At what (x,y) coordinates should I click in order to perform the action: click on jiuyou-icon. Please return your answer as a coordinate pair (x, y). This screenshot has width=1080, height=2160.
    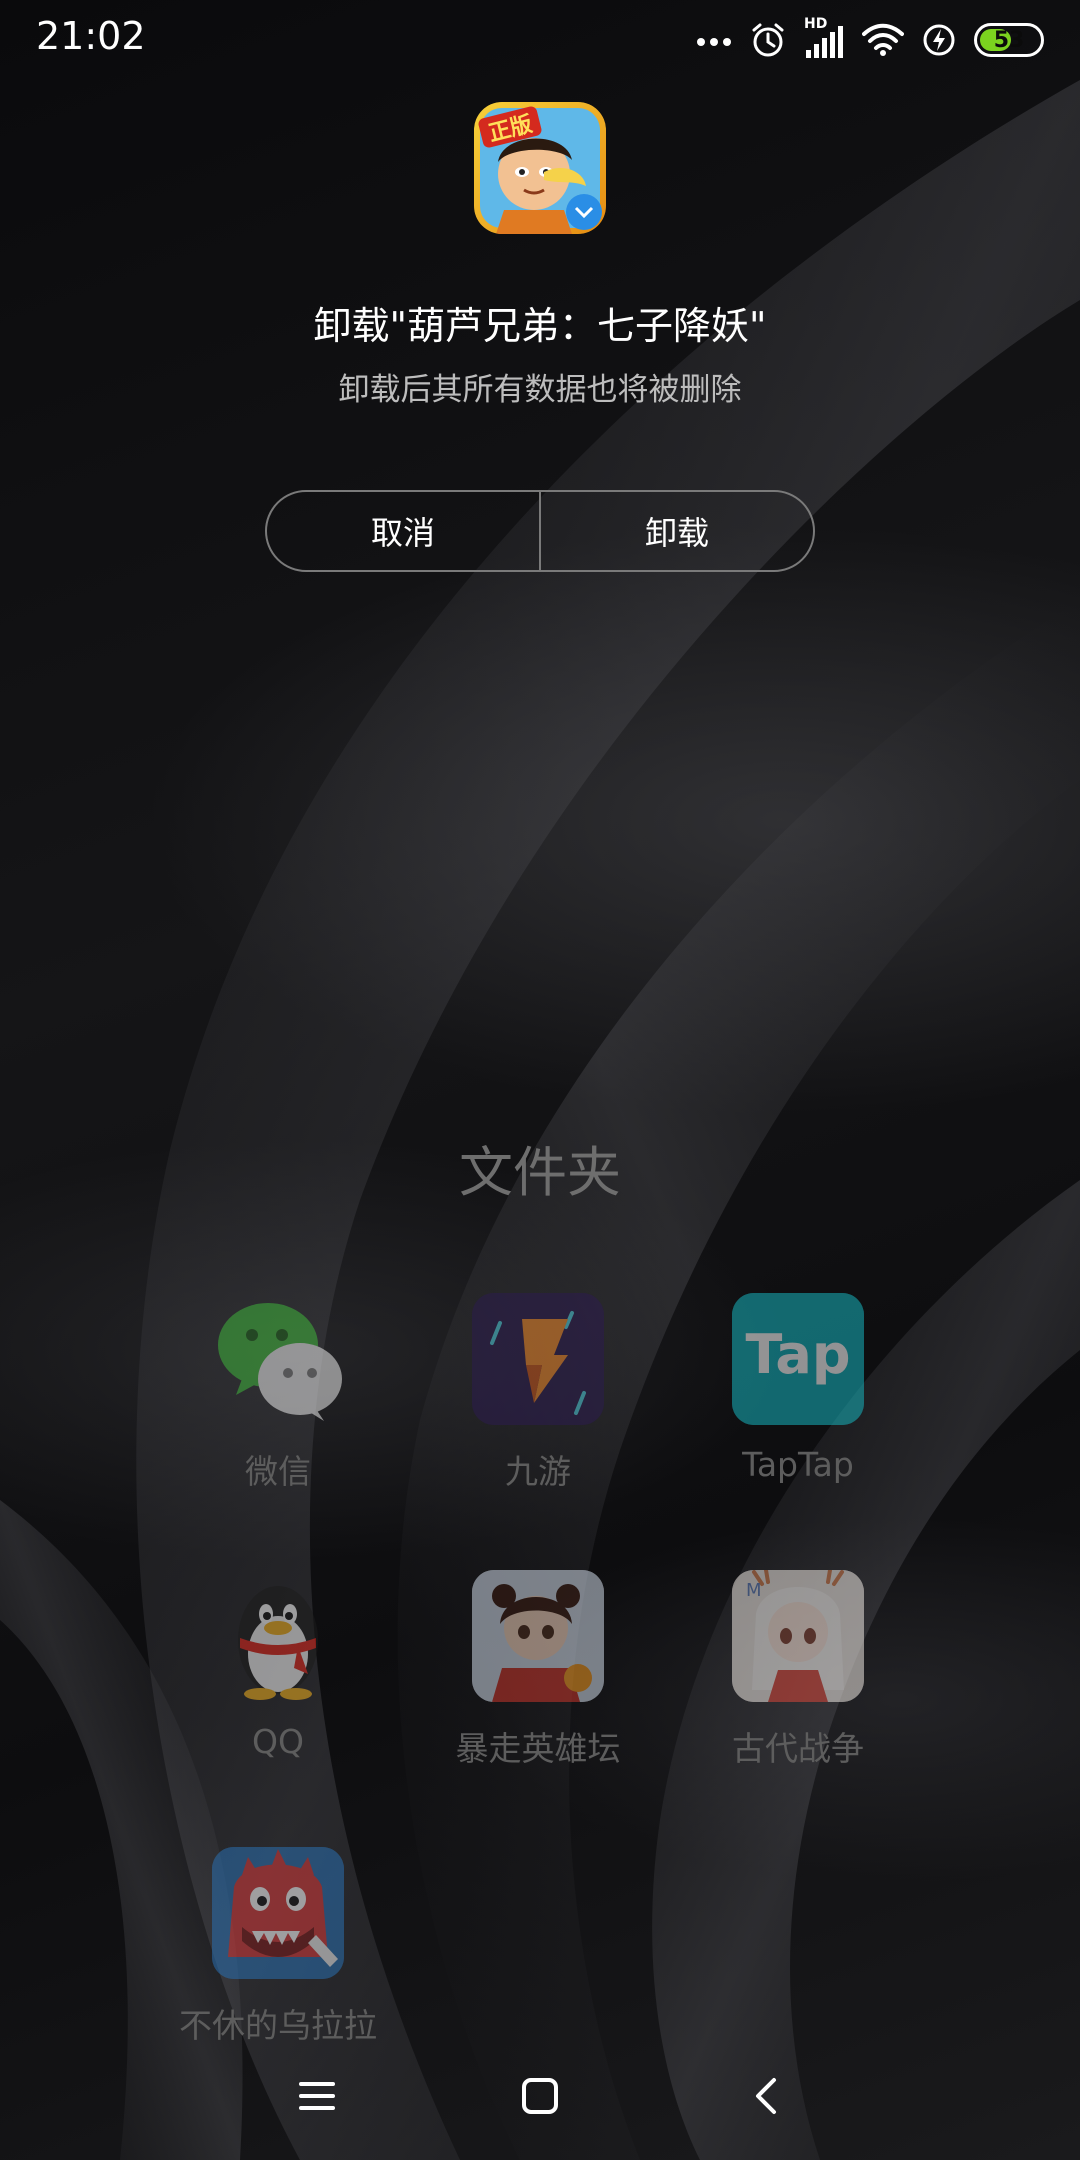
    Looking at the image, I should click on (538, 1359).